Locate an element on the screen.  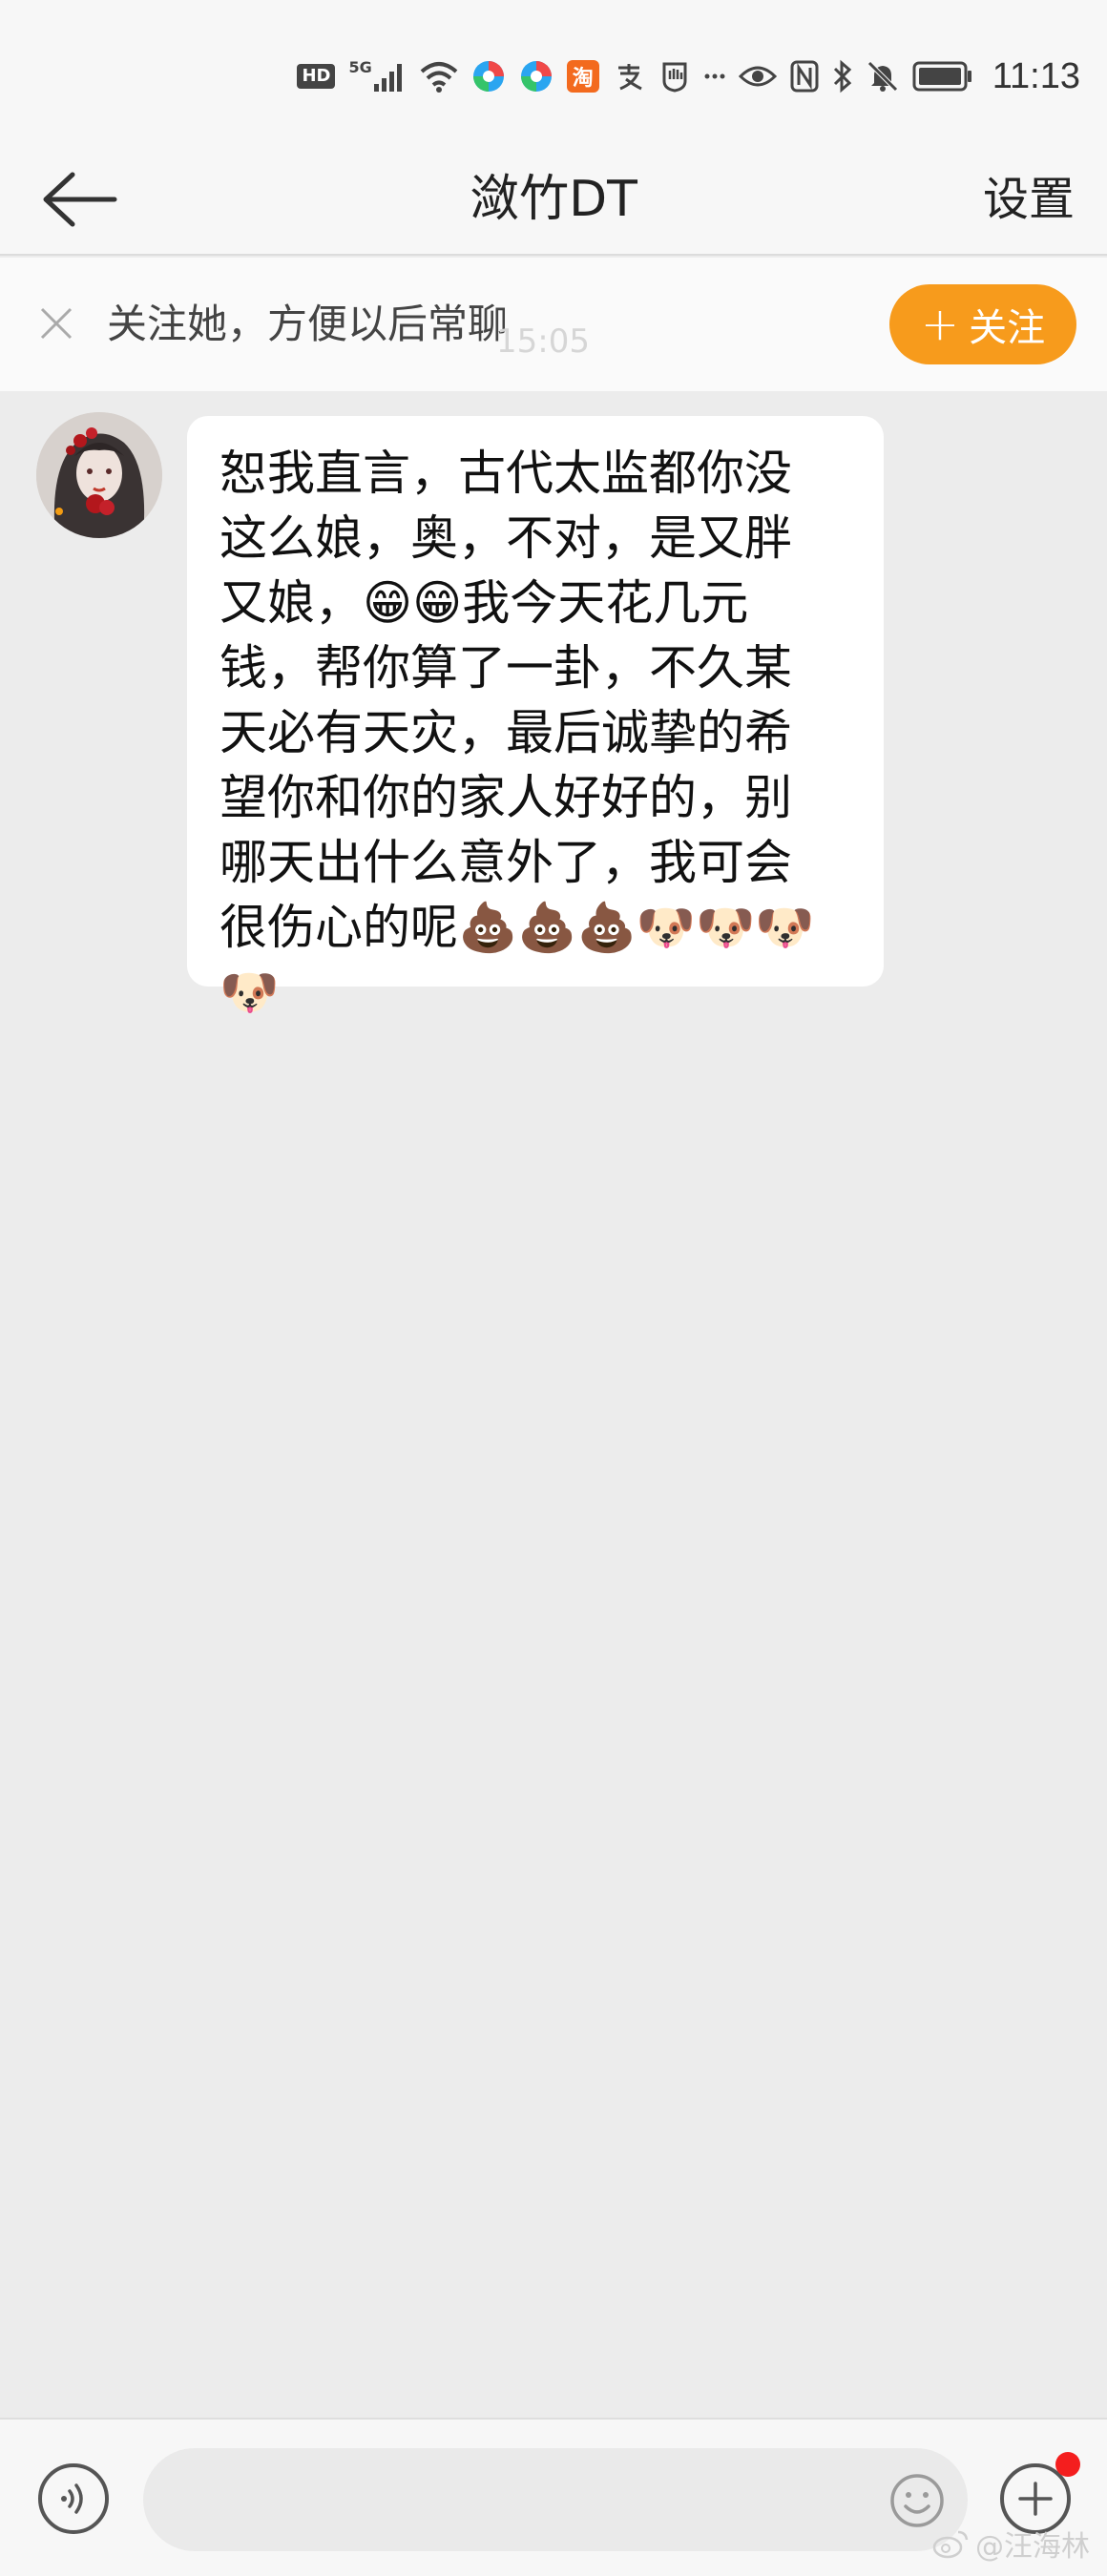
dismiss-follow-button is located at coordinates (56, 323).